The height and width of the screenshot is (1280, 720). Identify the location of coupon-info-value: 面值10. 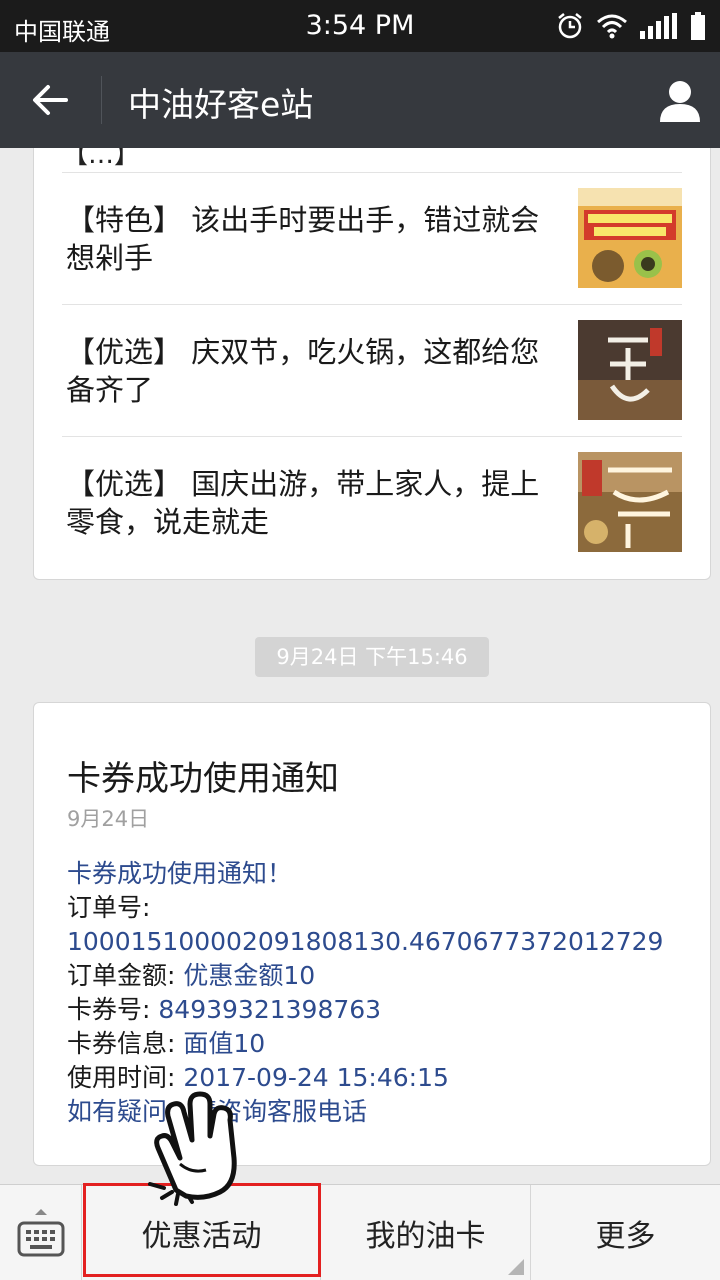
(224, 1043).